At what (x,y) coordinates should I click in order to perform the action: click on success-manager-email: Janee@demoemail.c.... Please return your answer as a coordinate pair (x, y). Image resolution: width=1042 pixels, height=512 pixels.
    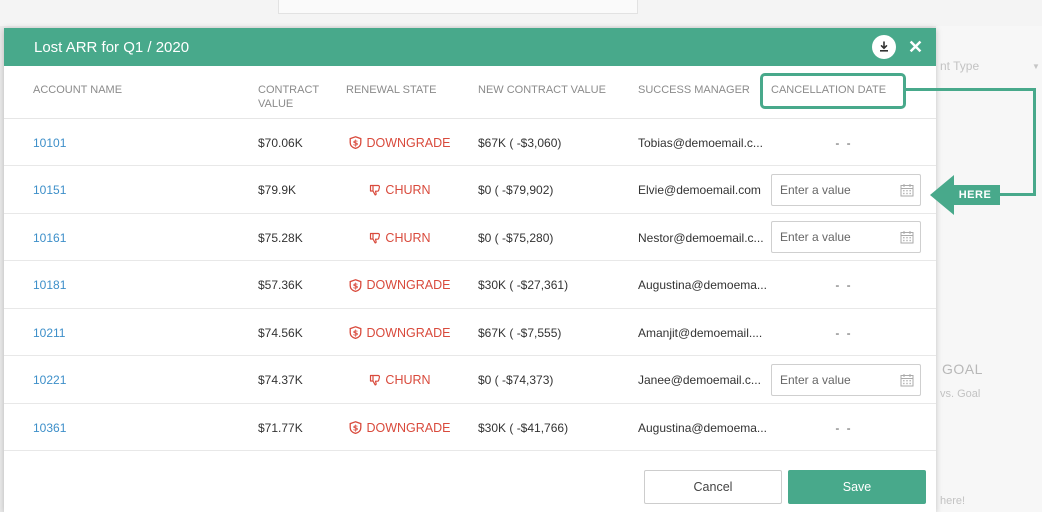
    Looking at the image, I should click on (699, 380).